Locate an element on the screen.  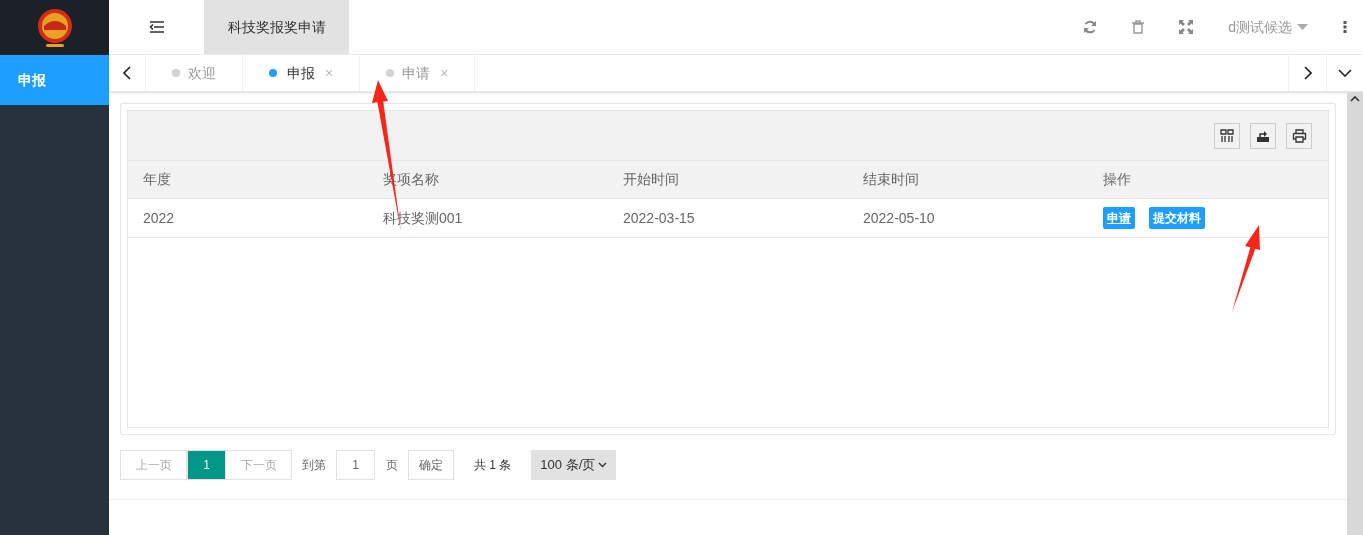
columns-icon is located at coordinates (1227, 135).